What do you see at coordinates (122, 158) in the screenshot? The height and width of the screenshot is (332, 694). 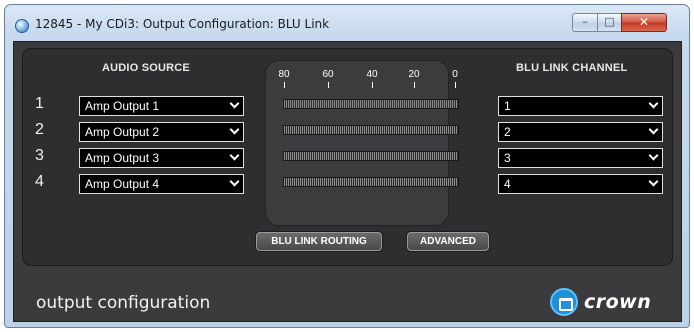 I see `audio-source-value-3: Amp Output 3` at bounding box center [122, 158].